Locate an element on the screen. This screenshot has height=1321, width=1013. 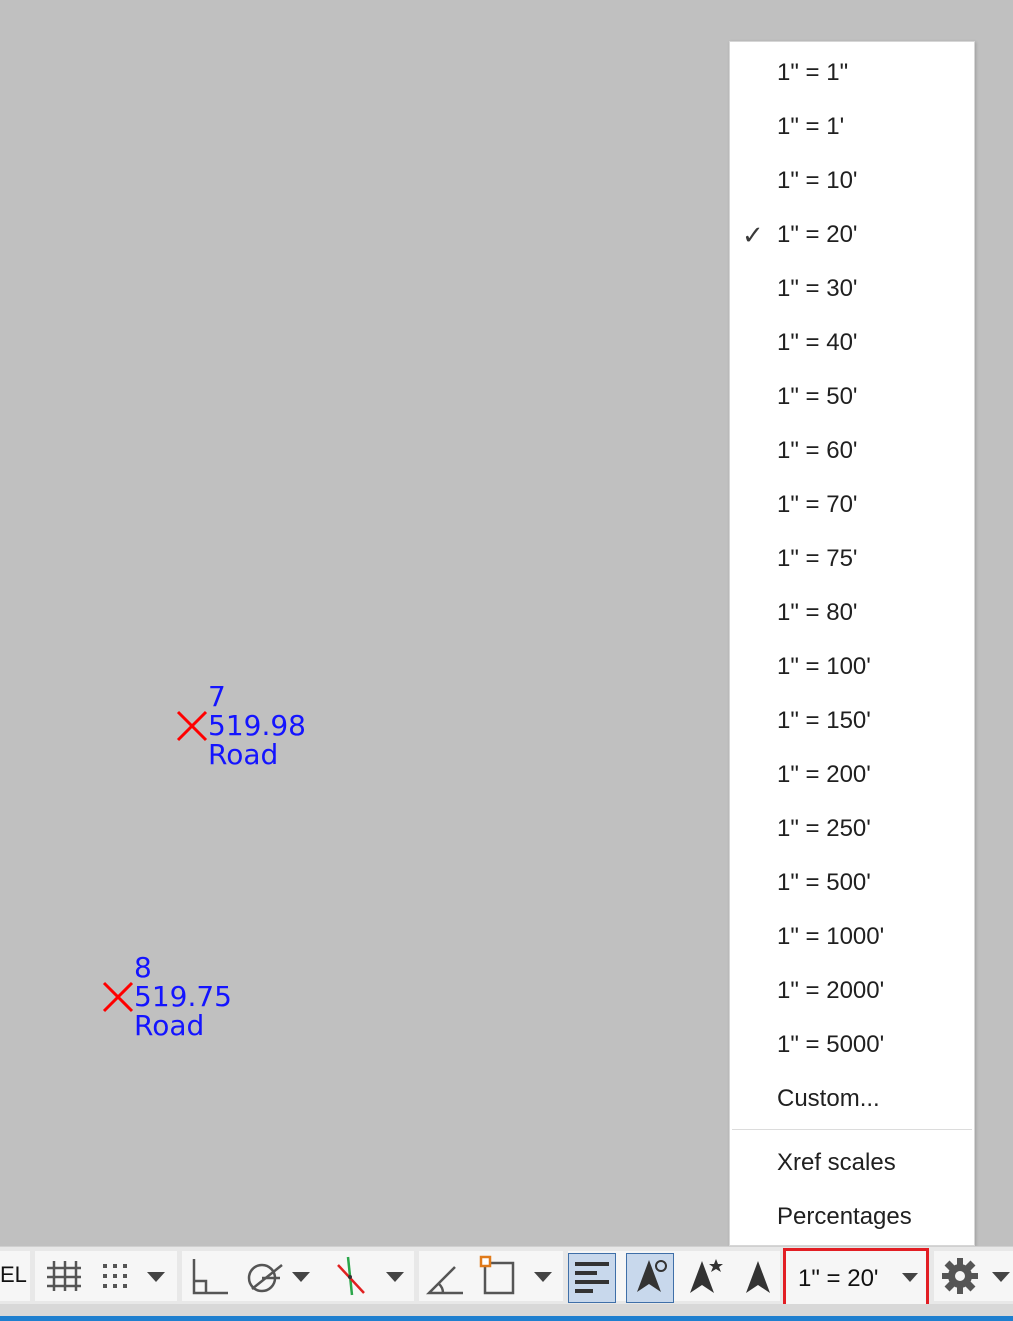
scale-option: 1" = 2000' is located at coordinates (852, 991).